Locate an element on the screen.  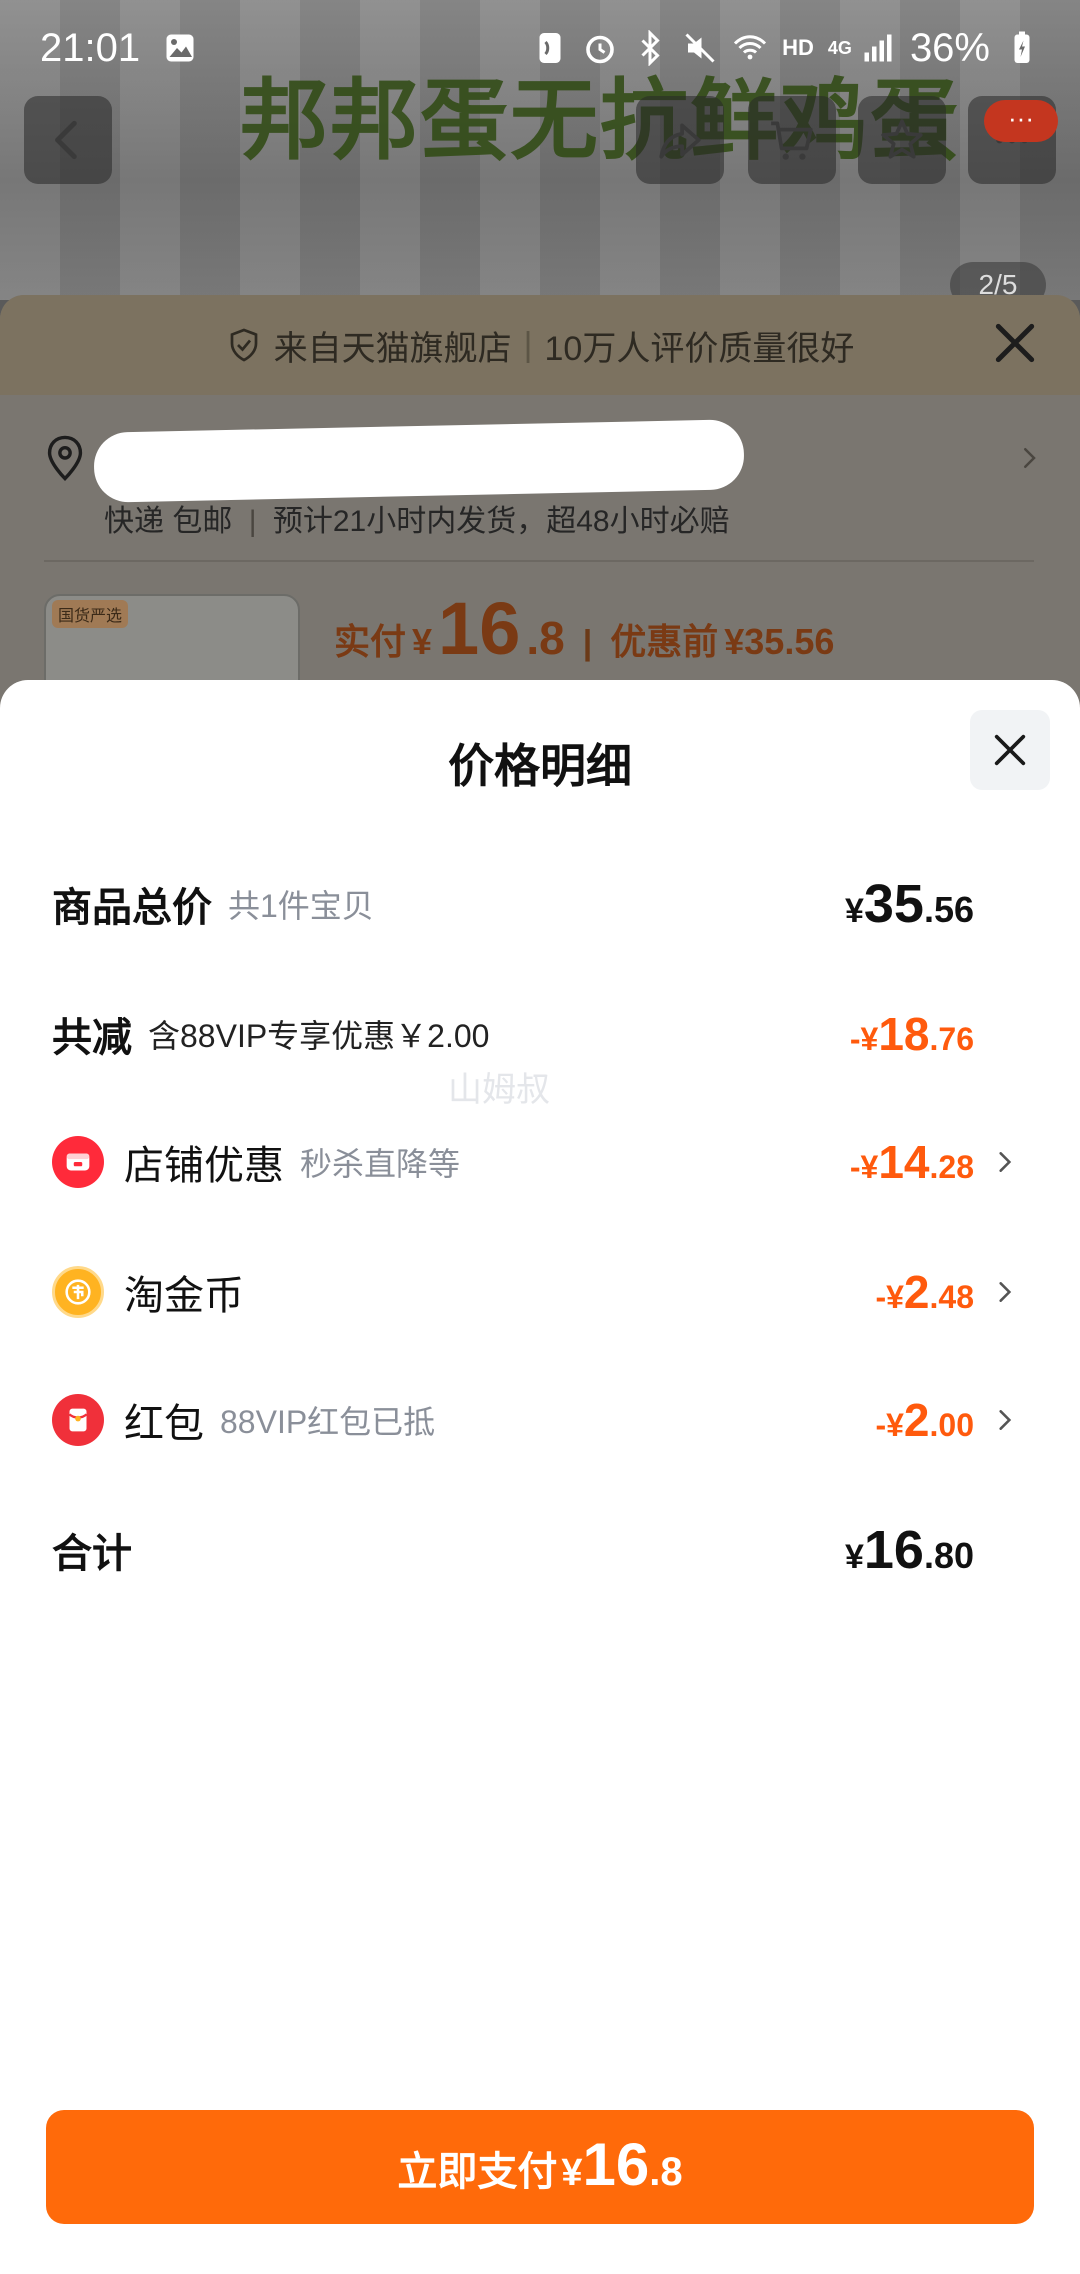
coin-icon-wrap is located at coordinates (78, 1292).